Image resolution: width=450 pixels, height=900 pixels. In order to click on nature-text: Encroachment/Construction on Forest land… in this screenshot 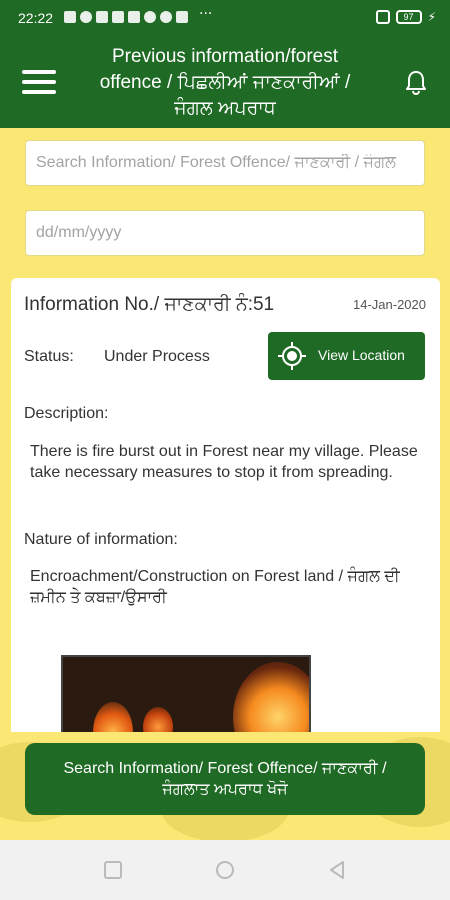, I will do `click(215, 587)`.